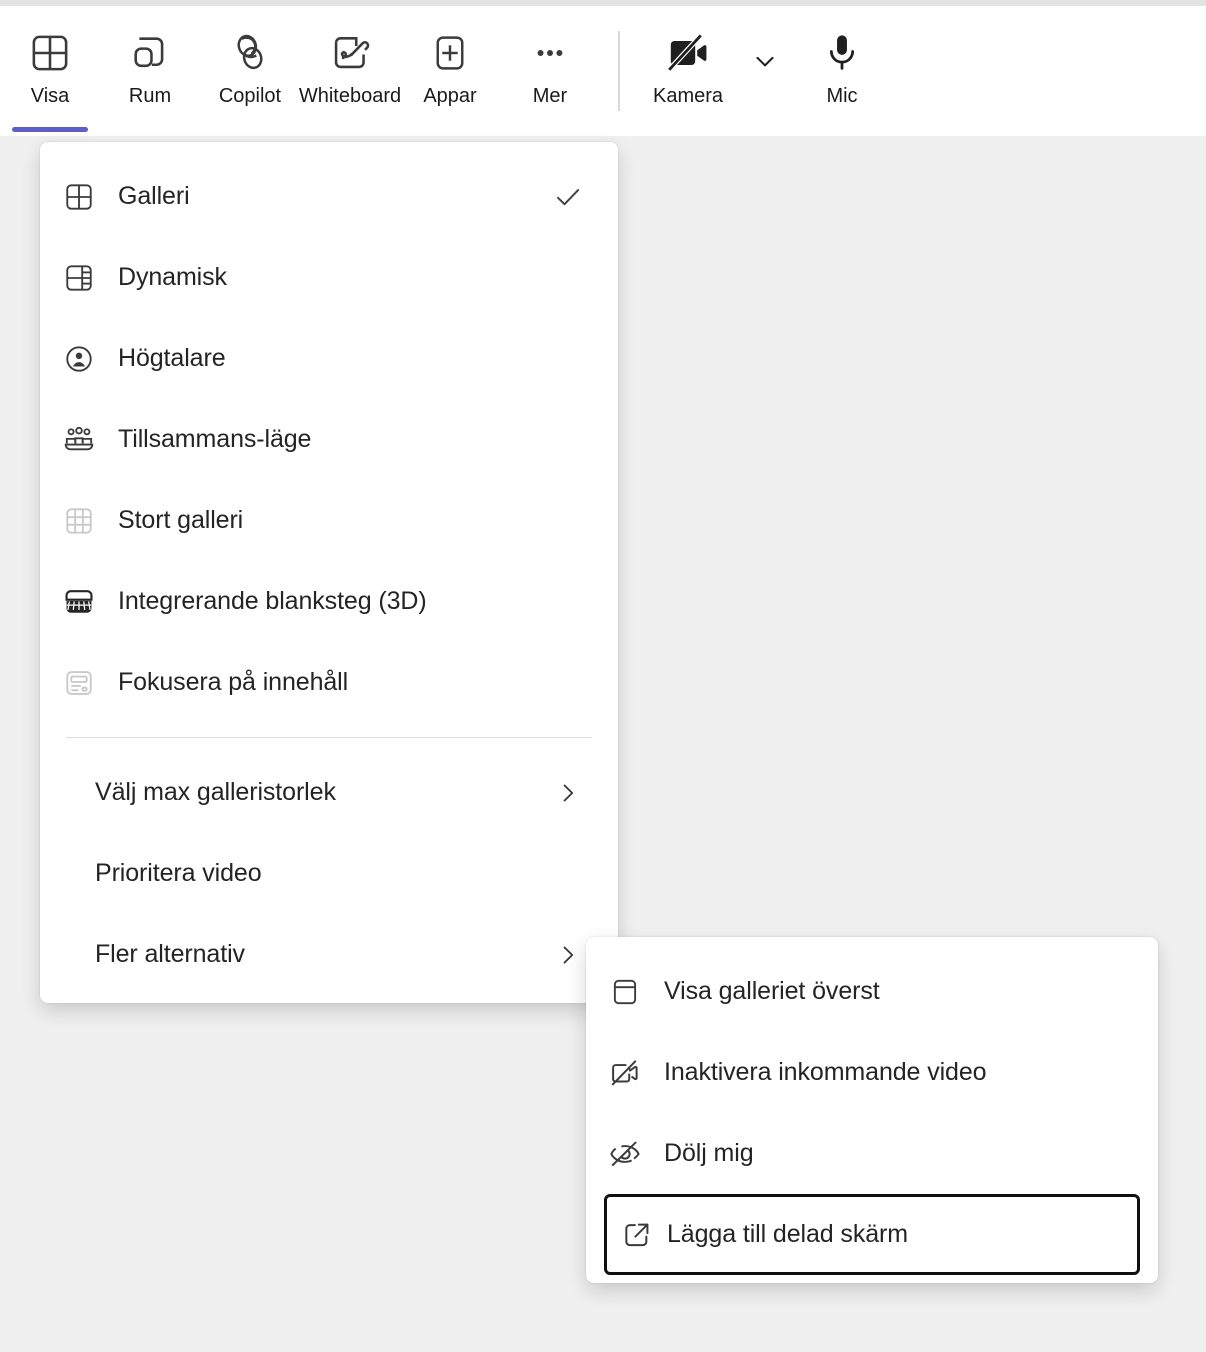  I want to click on menu-item-label: Galleri, so click(154, 196).